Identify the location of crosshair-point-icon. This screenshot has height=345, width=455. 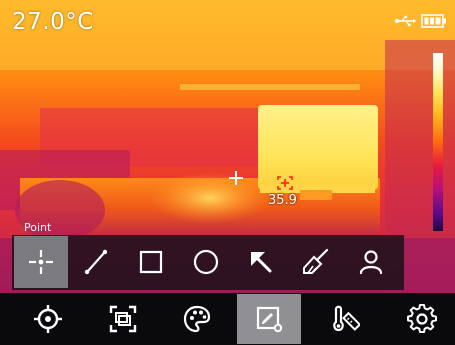
(41, 262).